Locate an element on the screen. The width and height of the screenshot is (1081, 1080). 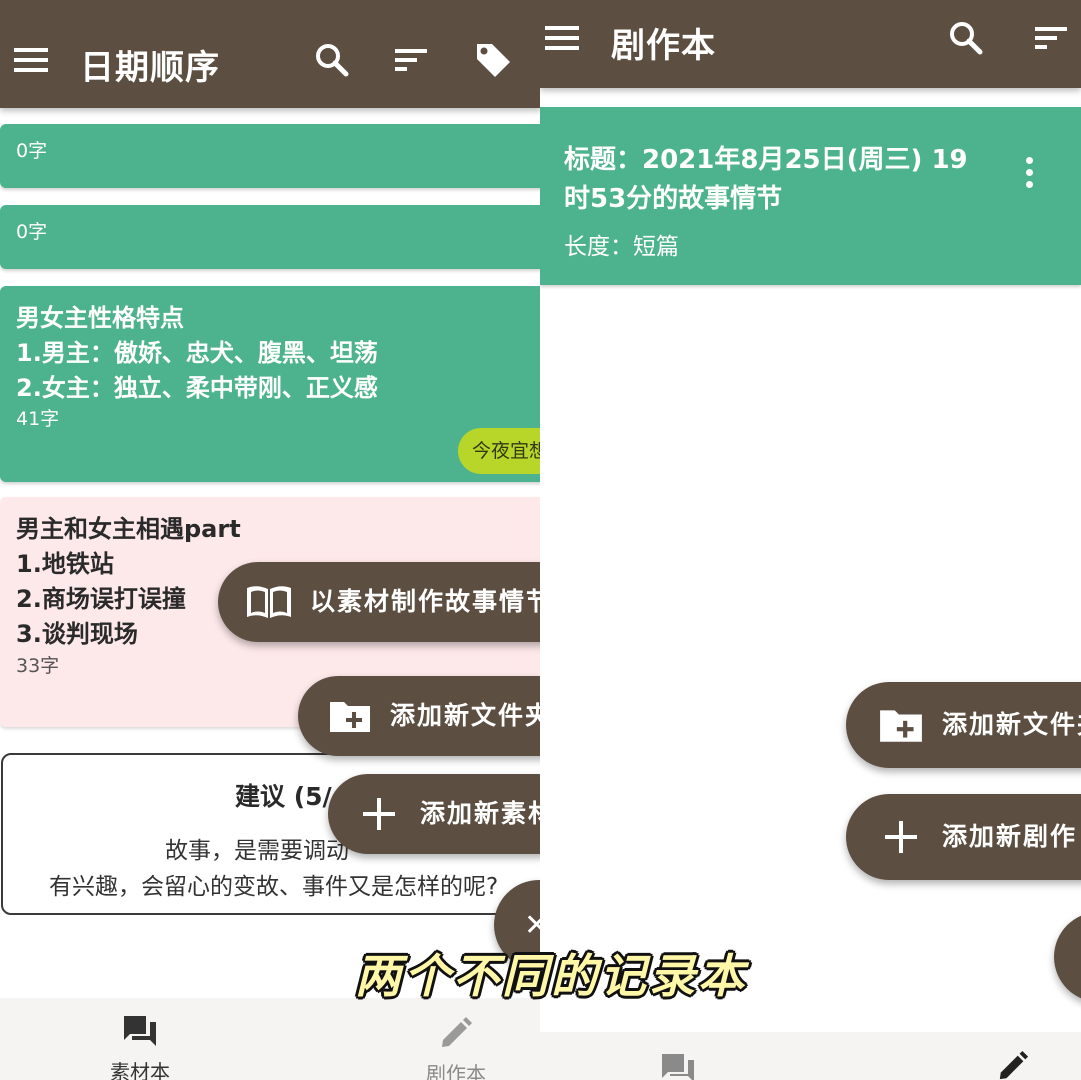
suggestion-text: 有兴趣，会留心的变故、事件又是怎样的呢? is located at coordinates (274, 887).